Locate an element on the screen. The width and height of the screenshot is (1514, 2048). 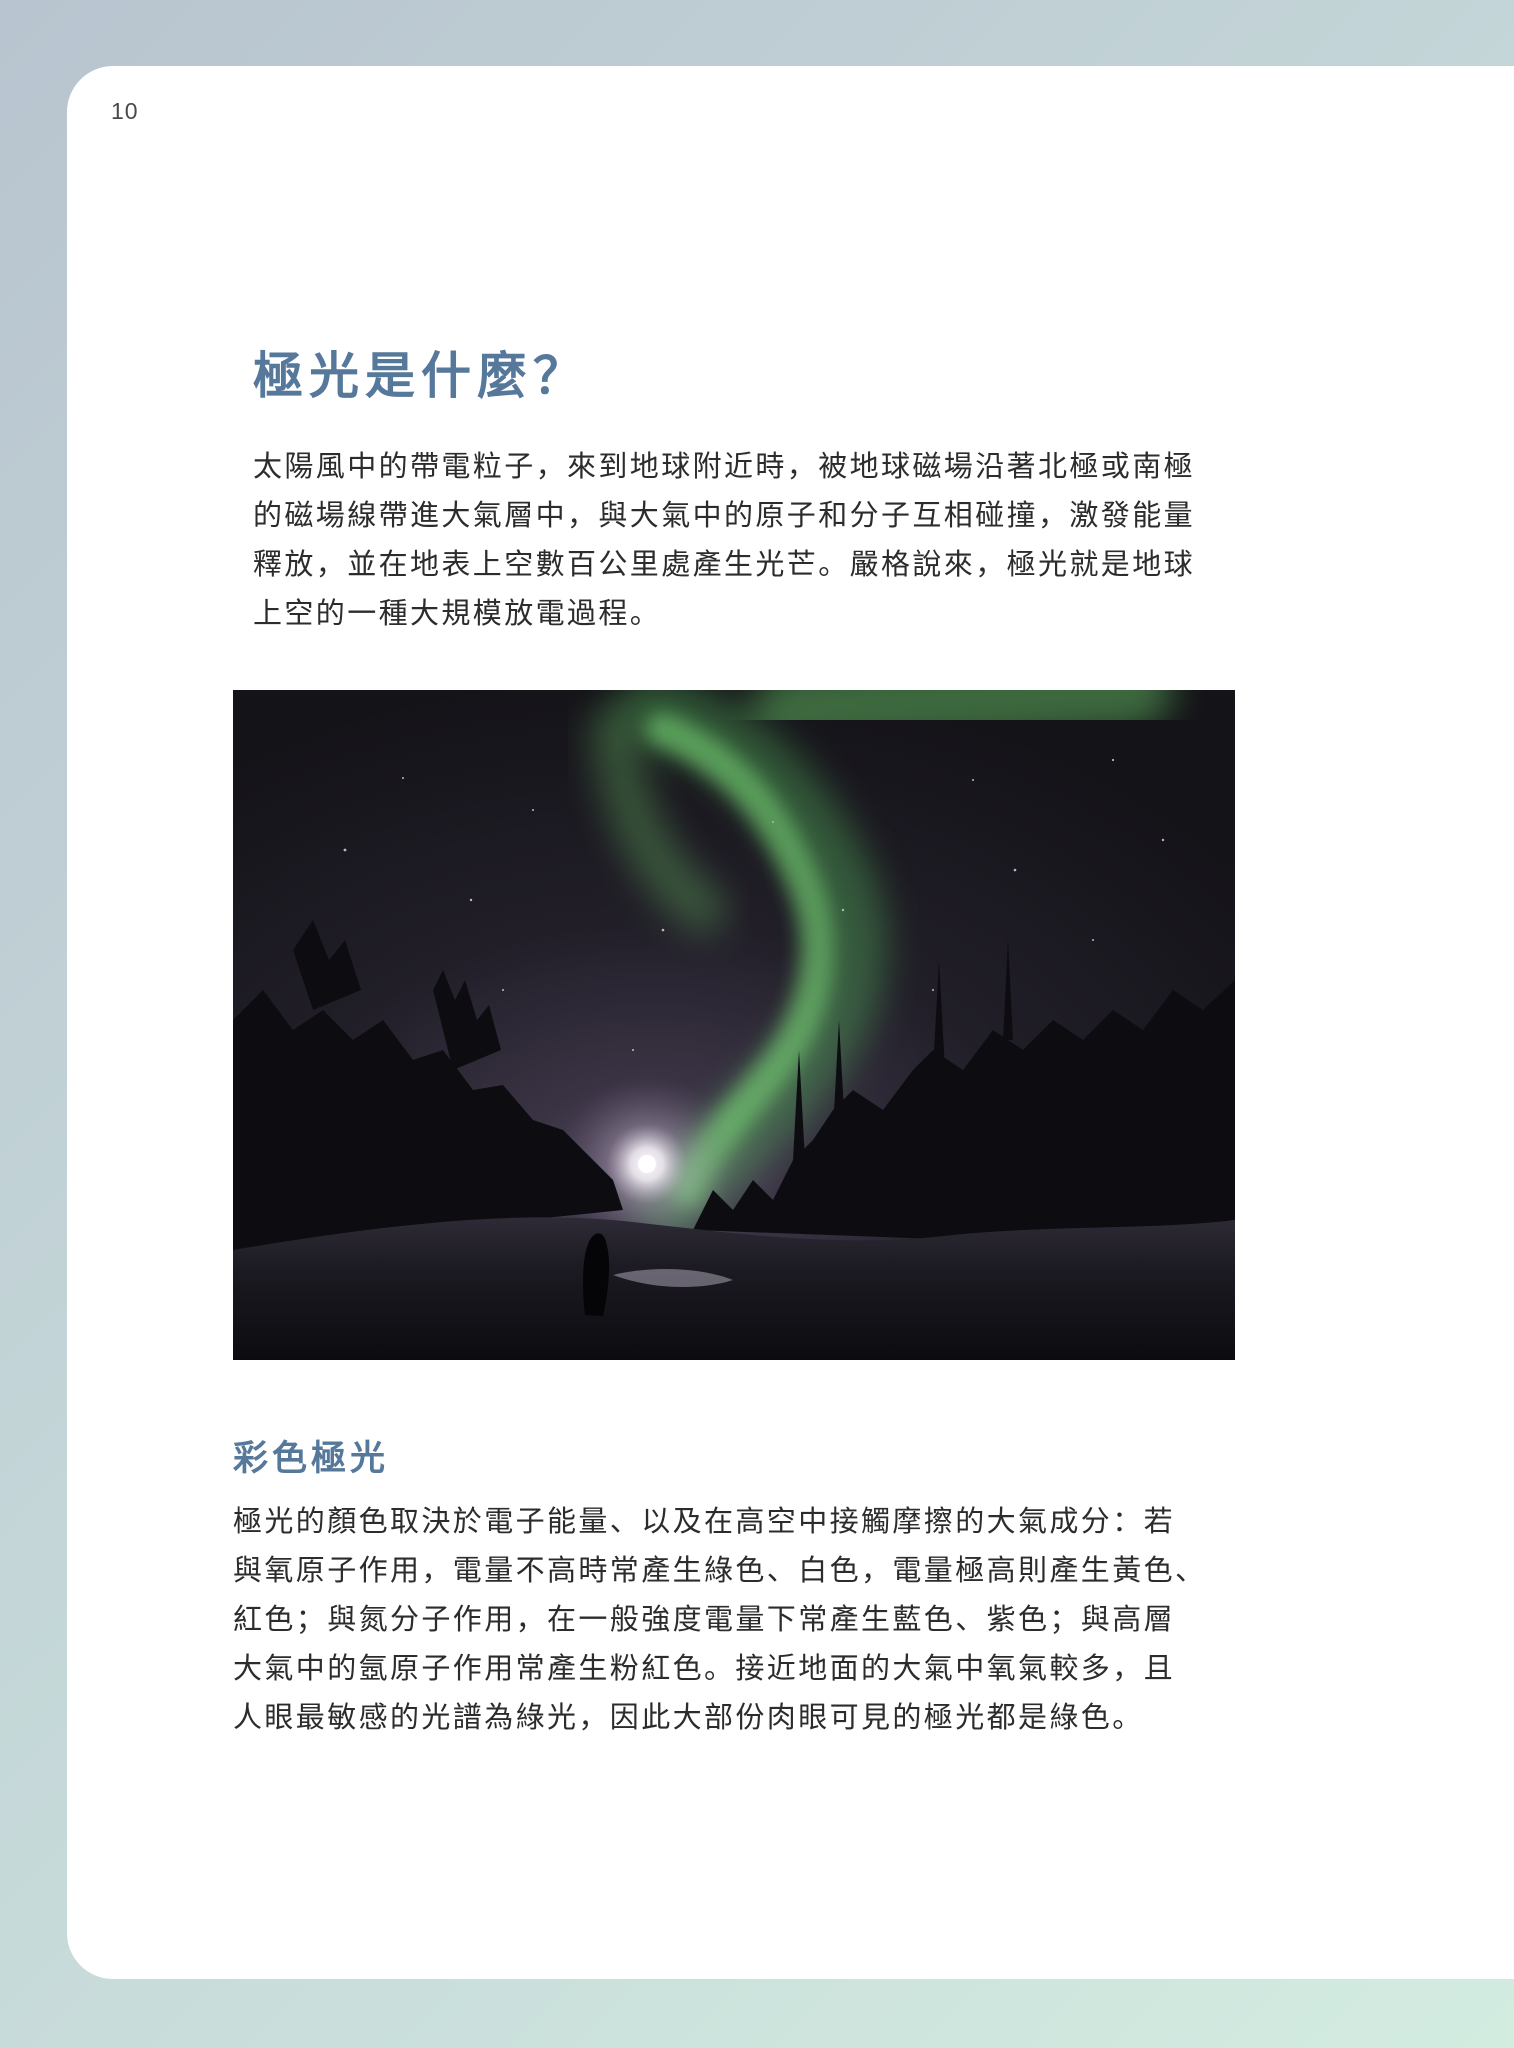
moon is located at coordinates (647, 1164).